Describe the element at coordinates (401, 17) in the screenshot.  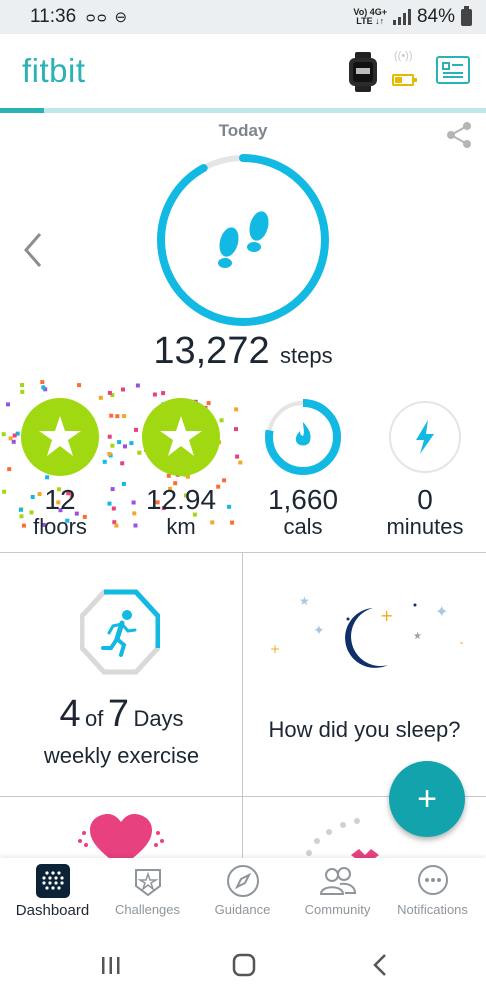
I see `signal-icon` at that location.